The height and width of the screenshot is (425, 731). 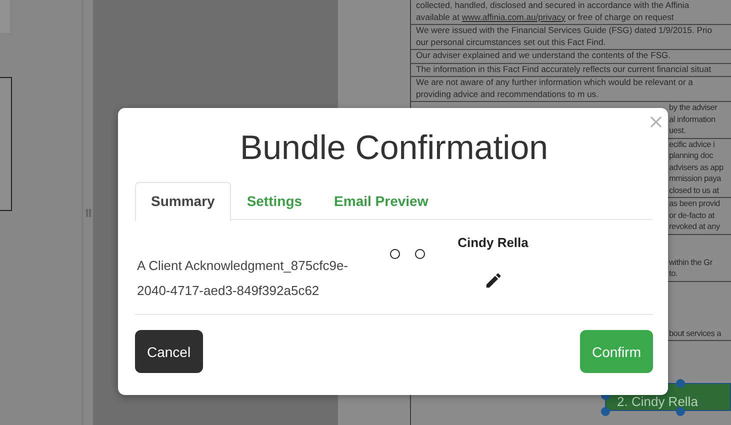 I want to click on tab: Email Preview, so click(x=381, y=200).